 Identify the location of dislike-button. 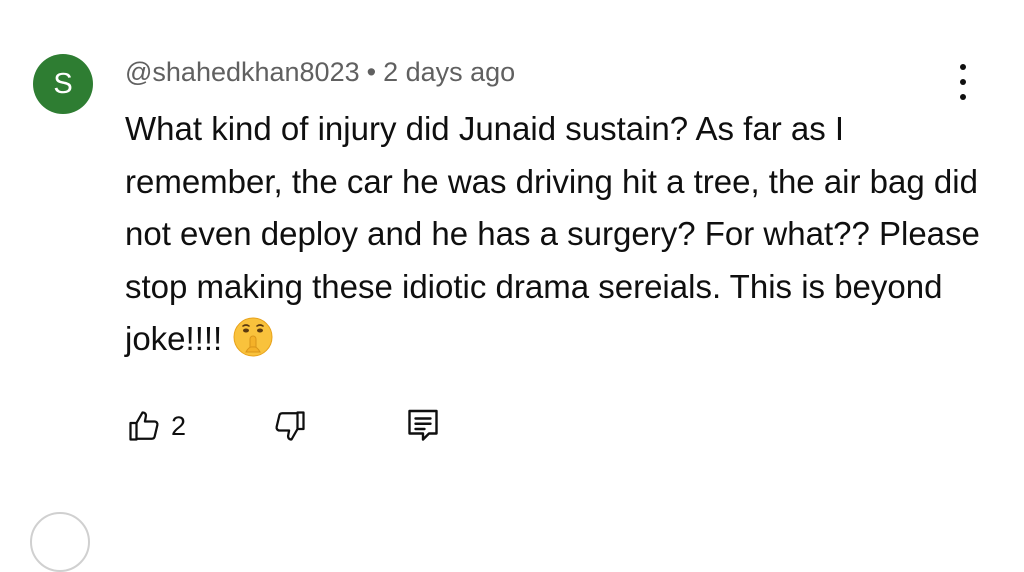
(290, 426).